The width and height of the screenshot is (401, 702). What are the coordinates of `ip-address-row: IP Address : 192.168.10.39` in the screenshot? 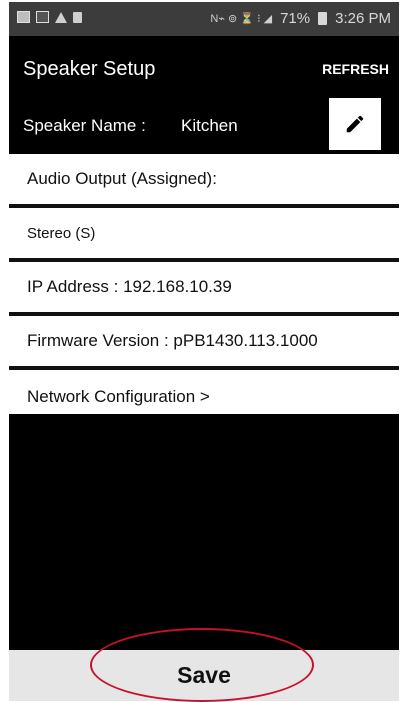 It's located at (204, 289).